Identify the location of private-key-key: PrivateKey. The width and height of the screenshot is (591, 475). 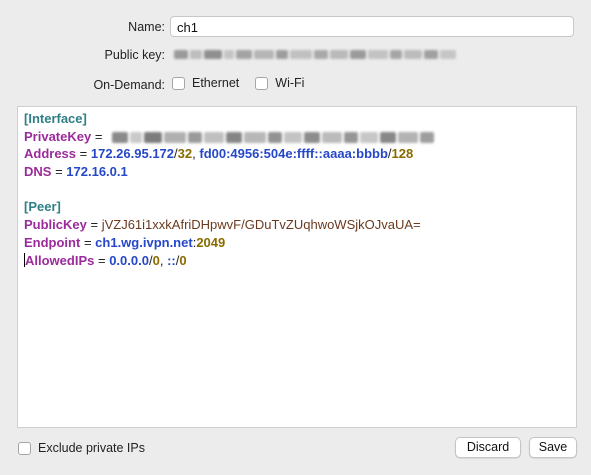
(58, 136).